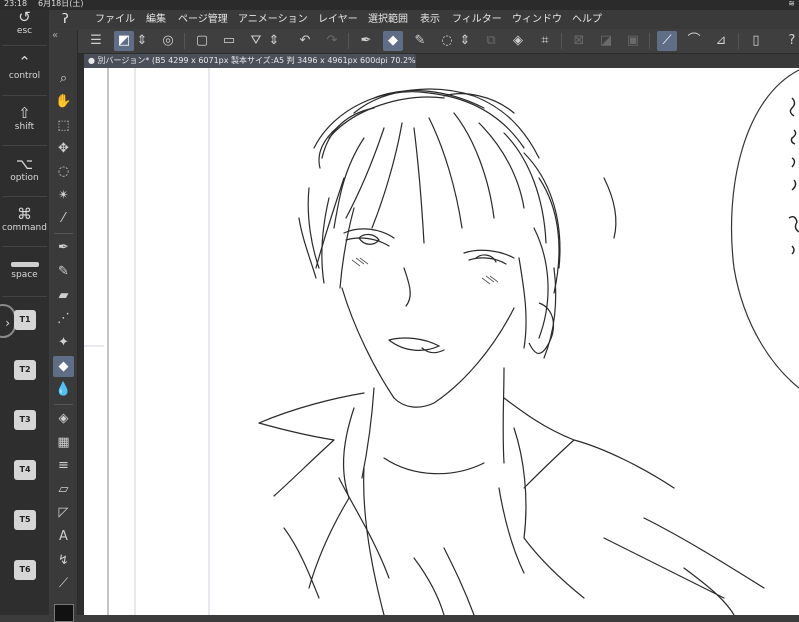  What do you see at coordinates (64, 613) in the screenshot?
I see `main-color-swatch` at bounding box center [64, 613].